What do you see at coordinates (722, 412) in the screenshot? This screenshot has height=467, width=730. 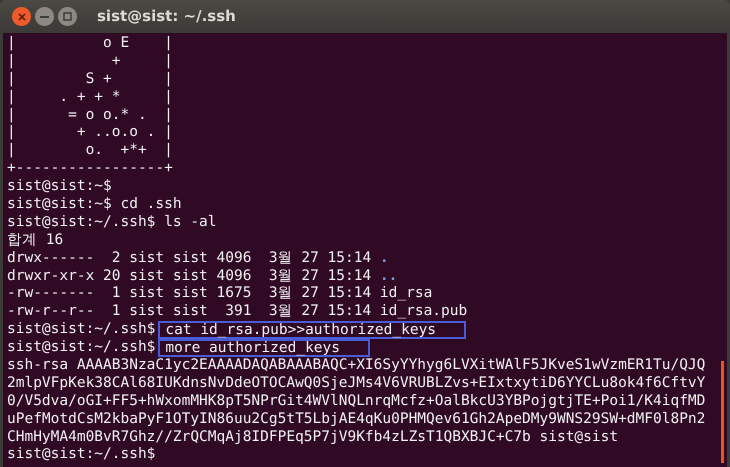 I see `scrollbar` at bounding box center [722, 412].